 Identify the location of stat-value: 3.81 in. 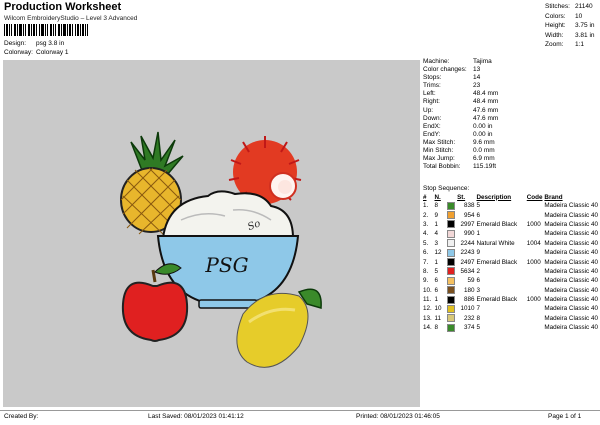
(585, 35).